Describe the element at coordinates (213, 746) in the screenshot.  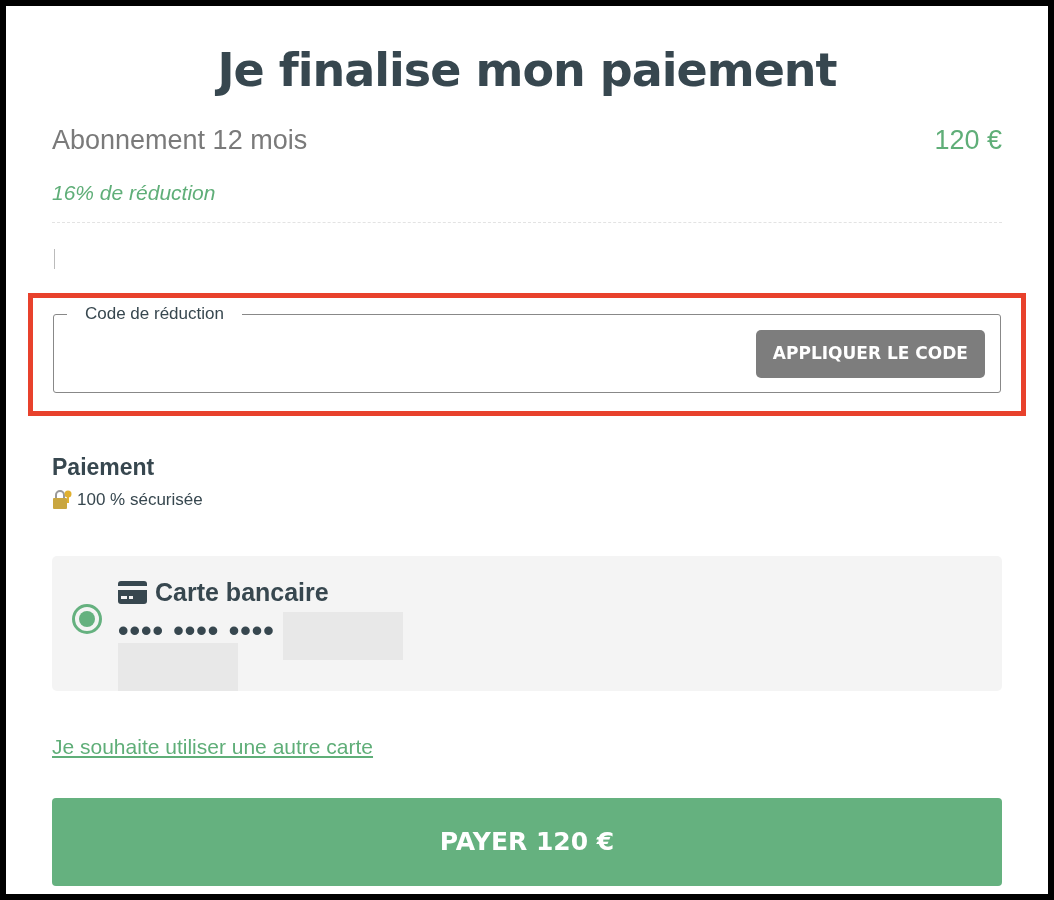
I see `other-card-link: Je souhaite utiliser une autre carte` at that location.